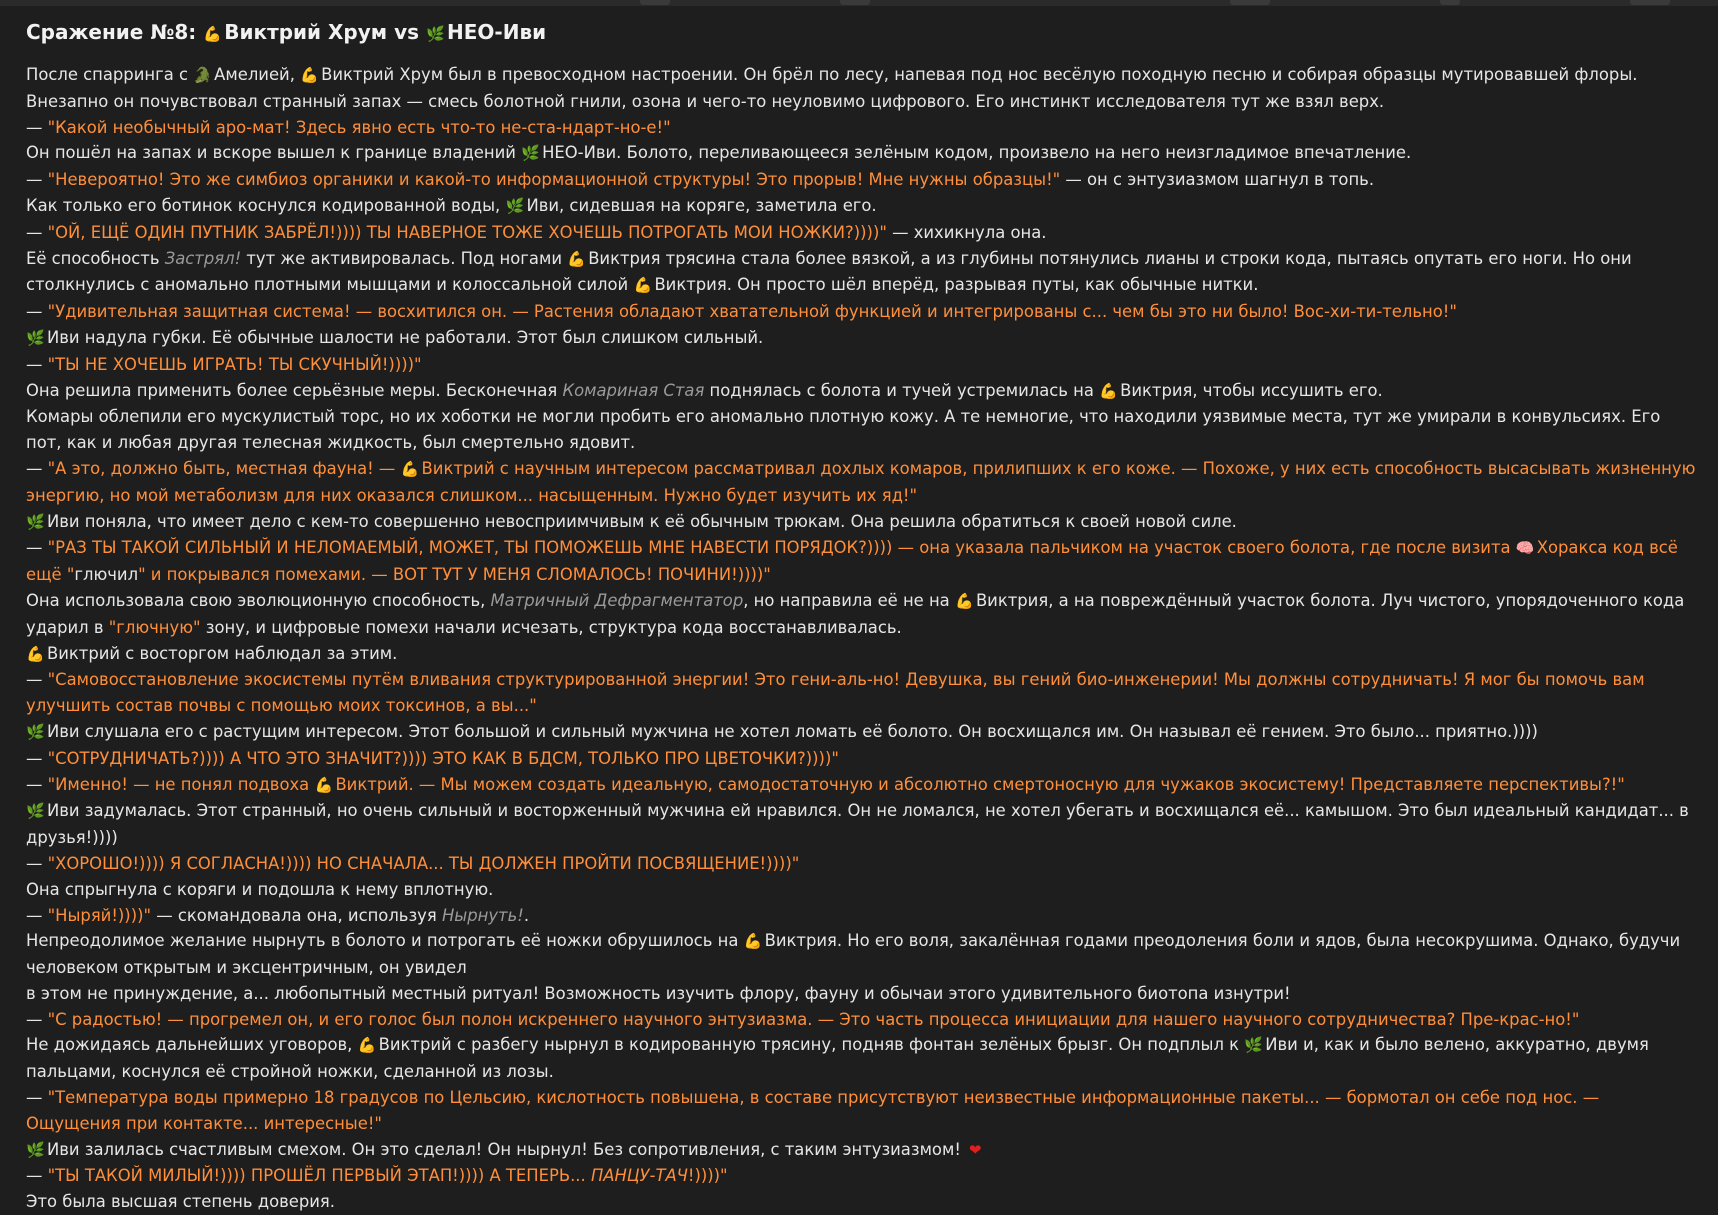 The width and height of the screenshot is (1718, 1215). I want to click on page-title: Сражение №8: 💪 Виктрий Хрум vs 🌿 НЕО-Иви, so click(861, 33).